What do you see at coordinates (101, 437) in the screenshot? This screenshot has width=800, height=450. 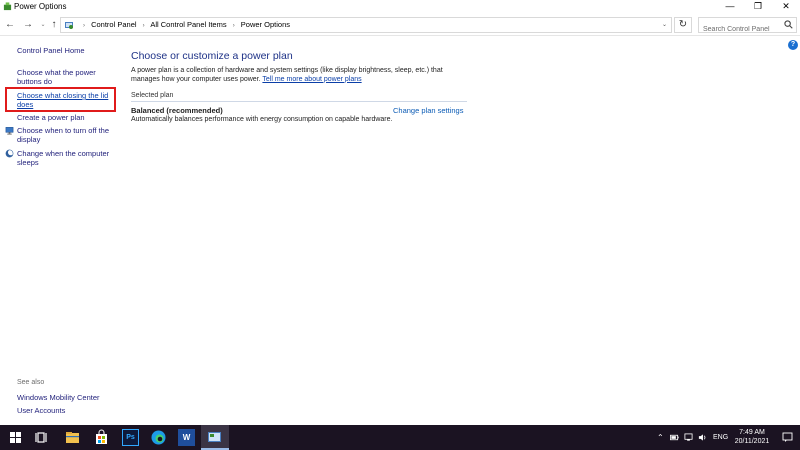 I see `store-icon` at bounding box center [101, 437].